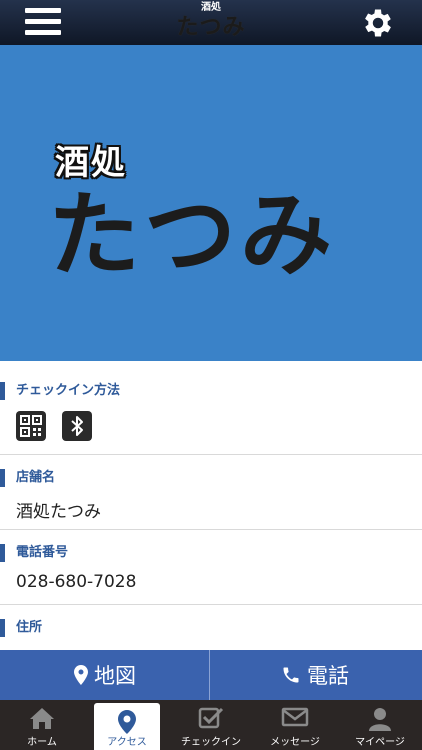 The width and height of the screenshot is (422, 750). I want to click on location-pin-icon, so click(127, 722).